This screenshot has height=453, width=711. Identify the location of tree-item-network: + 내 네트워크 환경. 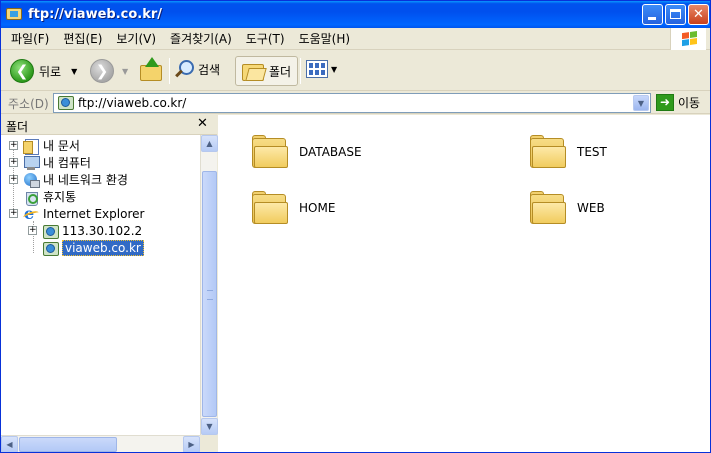
(64, 179).